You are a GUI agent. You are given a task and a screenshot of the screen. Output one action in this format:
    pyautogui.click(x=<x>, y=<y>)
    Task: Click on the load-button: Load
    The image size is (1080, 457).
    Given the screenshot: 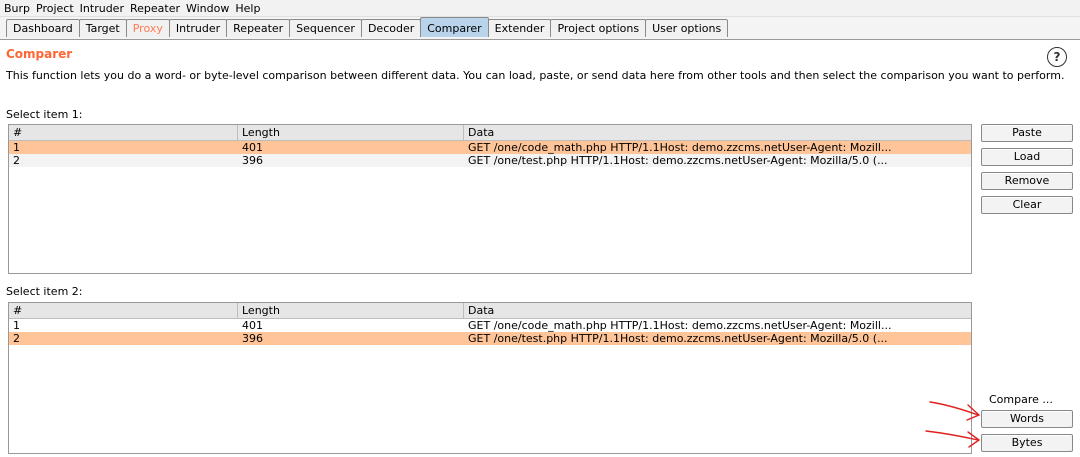 What is the action you would take?
    pyautogui.click(x=1027, y=157)
    